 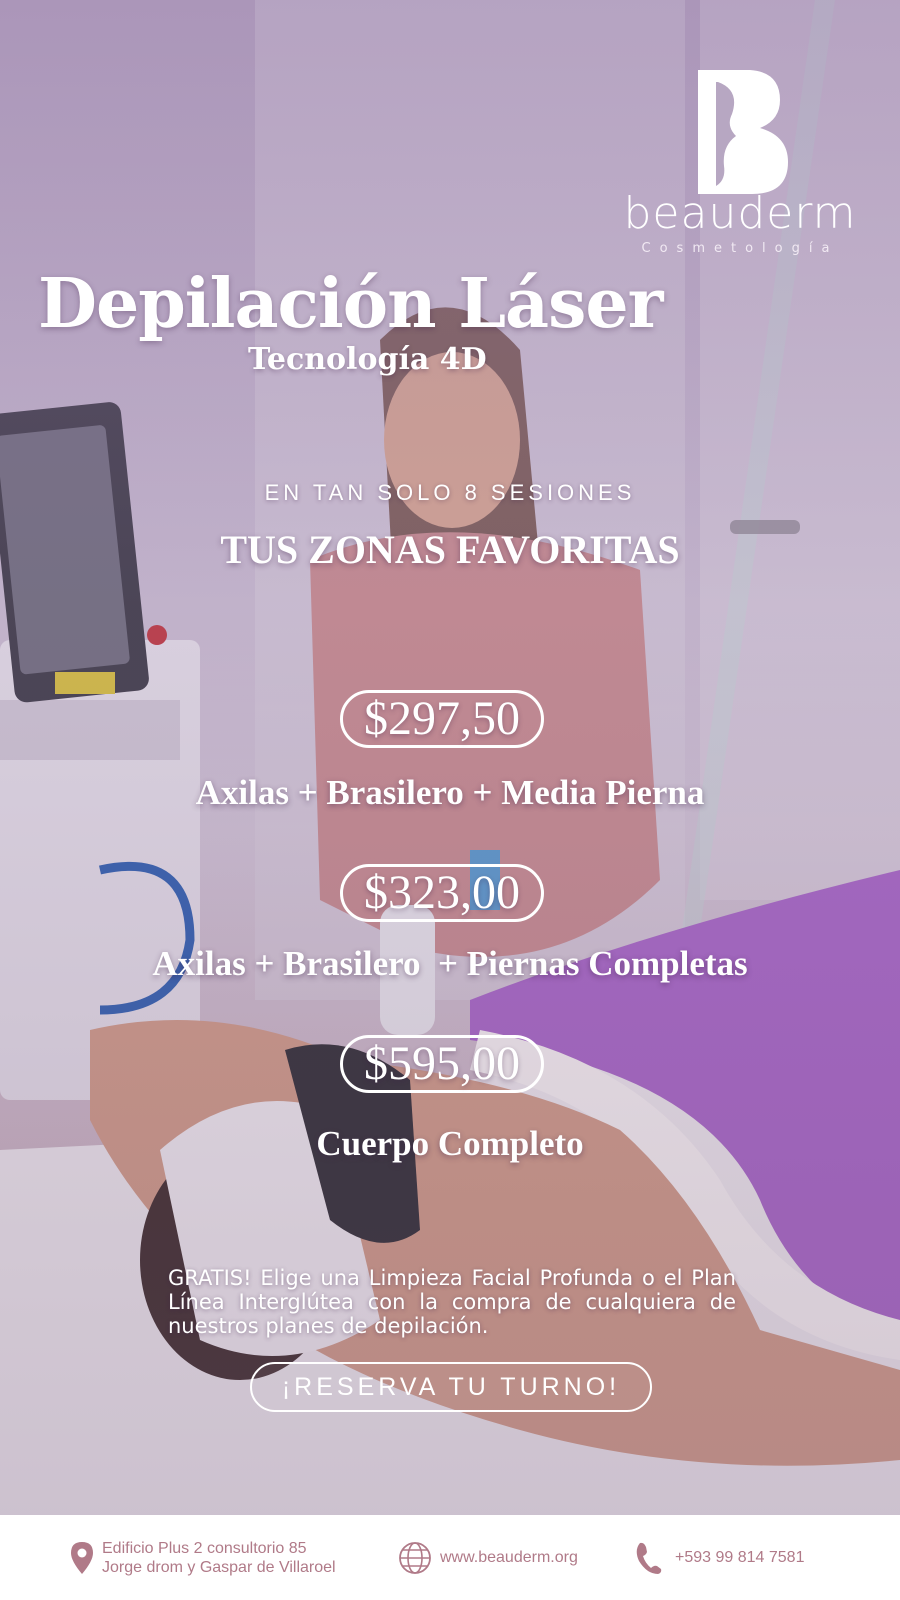 What do you see at coordinates (204, 1548) in the screenshot?
I see `address-line-1: Edificio Plus 2 consultorio 85` at bounding box center [204, 1548].